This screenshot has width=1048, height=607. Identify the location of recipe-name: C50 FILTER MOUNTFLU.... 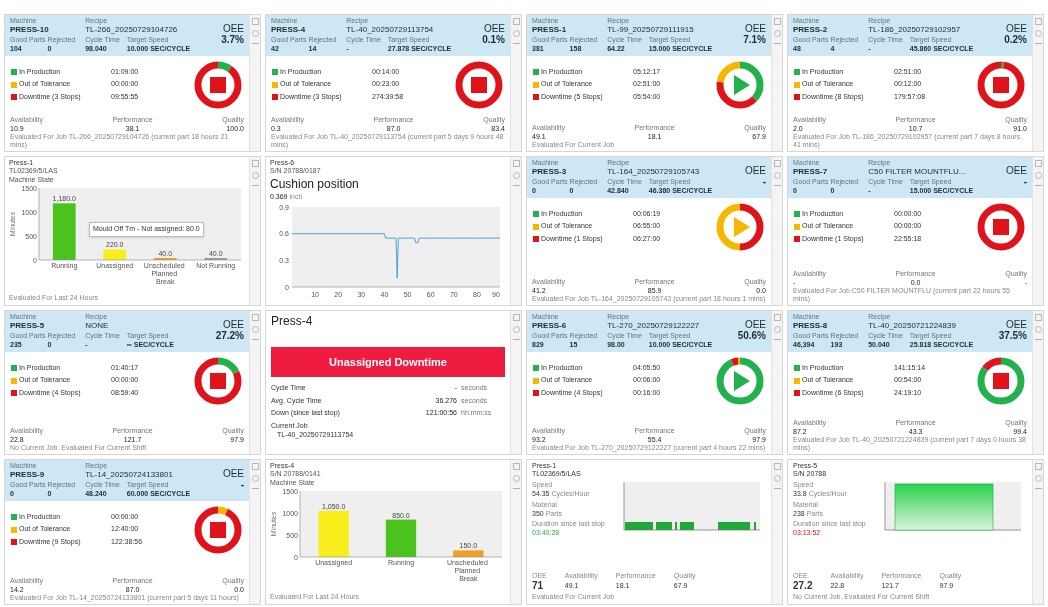
(917, 172).